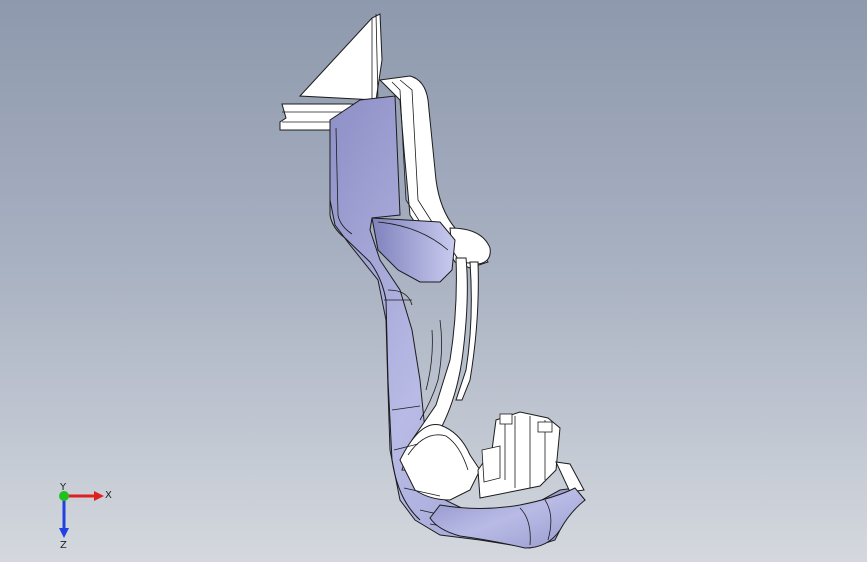 The height and width of the screenshot is (562, 867). Describe the element at coordinates (63, 487) in the screenshot. I see `y-axis-label: Y` at that location.